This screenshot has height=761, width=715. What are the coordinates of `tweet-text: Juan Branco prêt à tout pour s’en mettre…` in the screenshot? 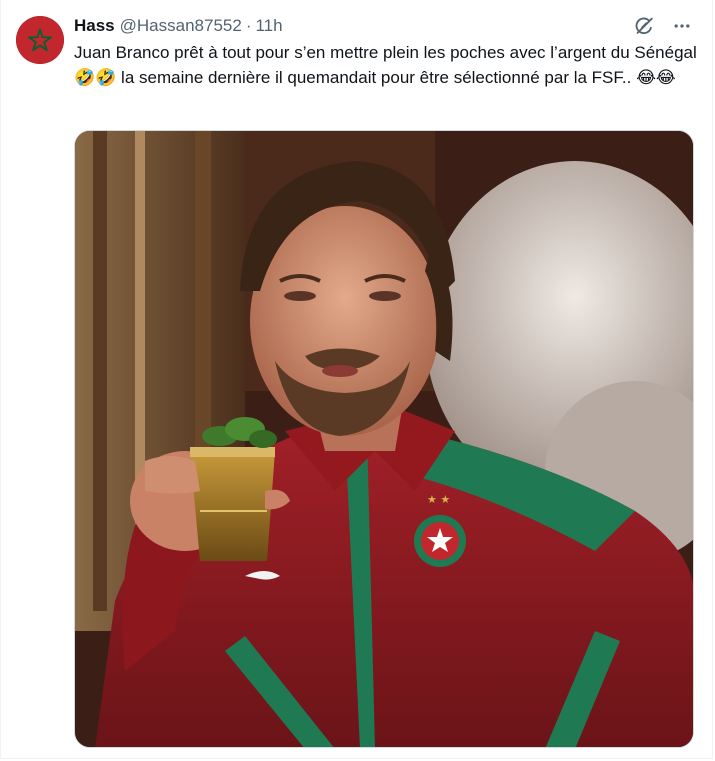 It's located at (388, 65).